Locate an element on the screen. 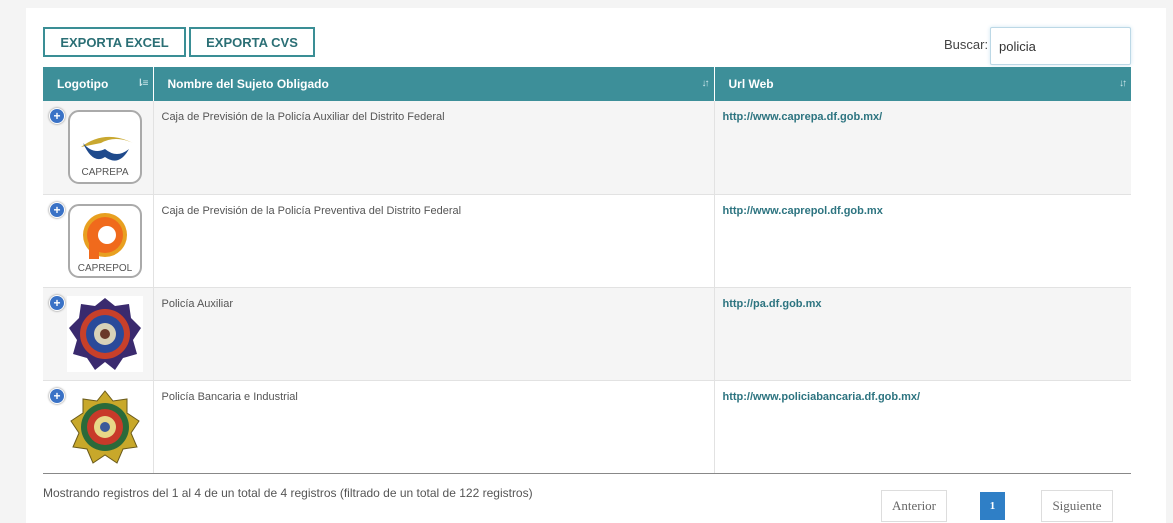 This screenshot has width=1173, height=523. logo-text: CAPREPA is located at coordinates (104, 172).